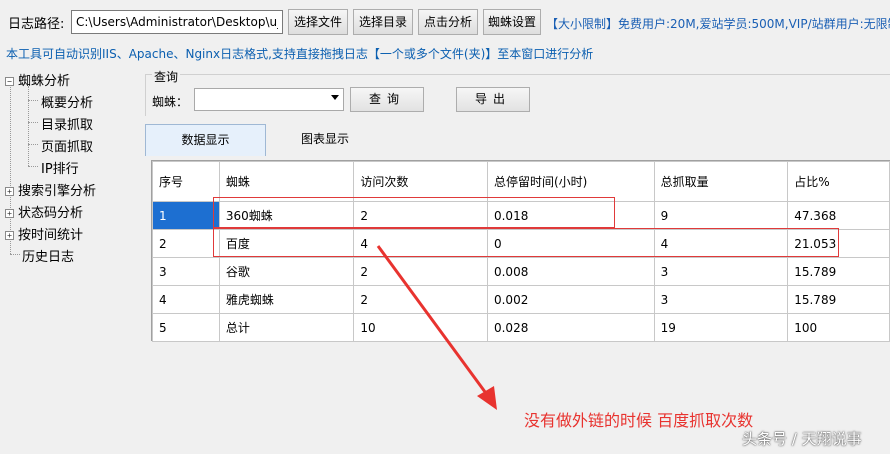  Describe the element at coordinates (436, 327) in the screenshot. I see `annotation-arrow-icon` at that location.